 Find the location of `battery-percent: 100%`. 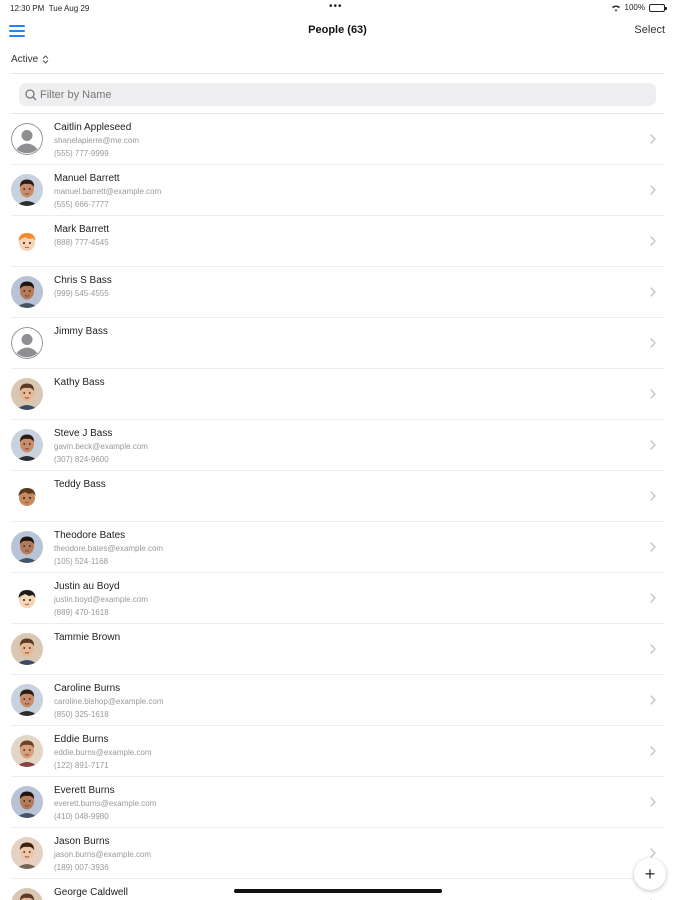

battery-percent: 100% is located at coordinates (634, 7).